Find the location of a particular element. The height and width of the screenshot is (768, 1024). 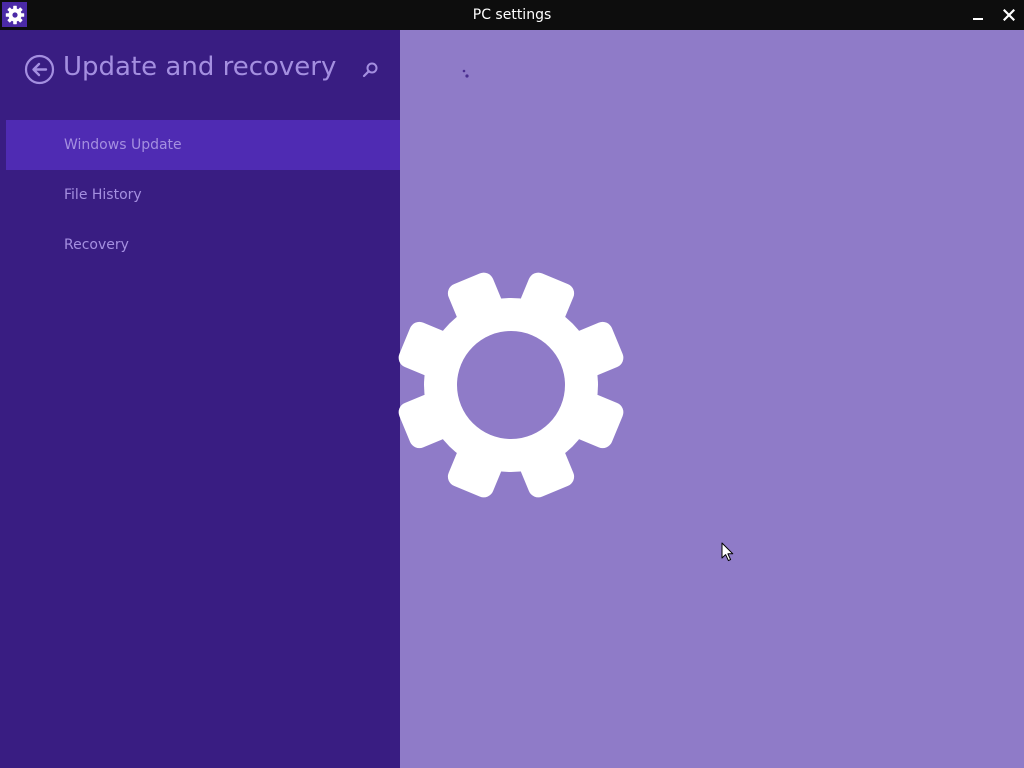

splash-gear-icon is located at coordinates (511, 385).